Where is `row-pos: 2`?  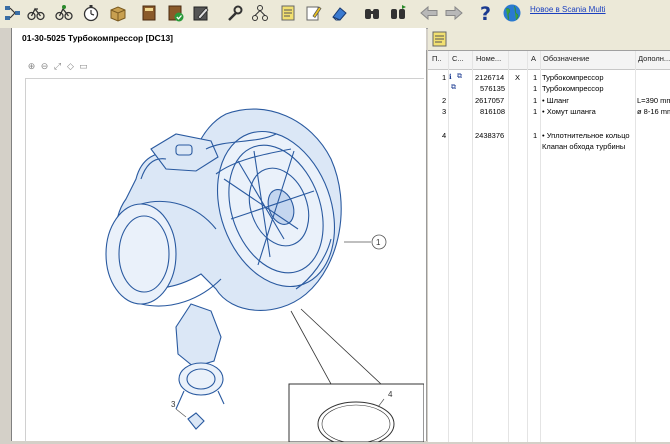 row-pos: 2 is located at coordinates (444, 100).